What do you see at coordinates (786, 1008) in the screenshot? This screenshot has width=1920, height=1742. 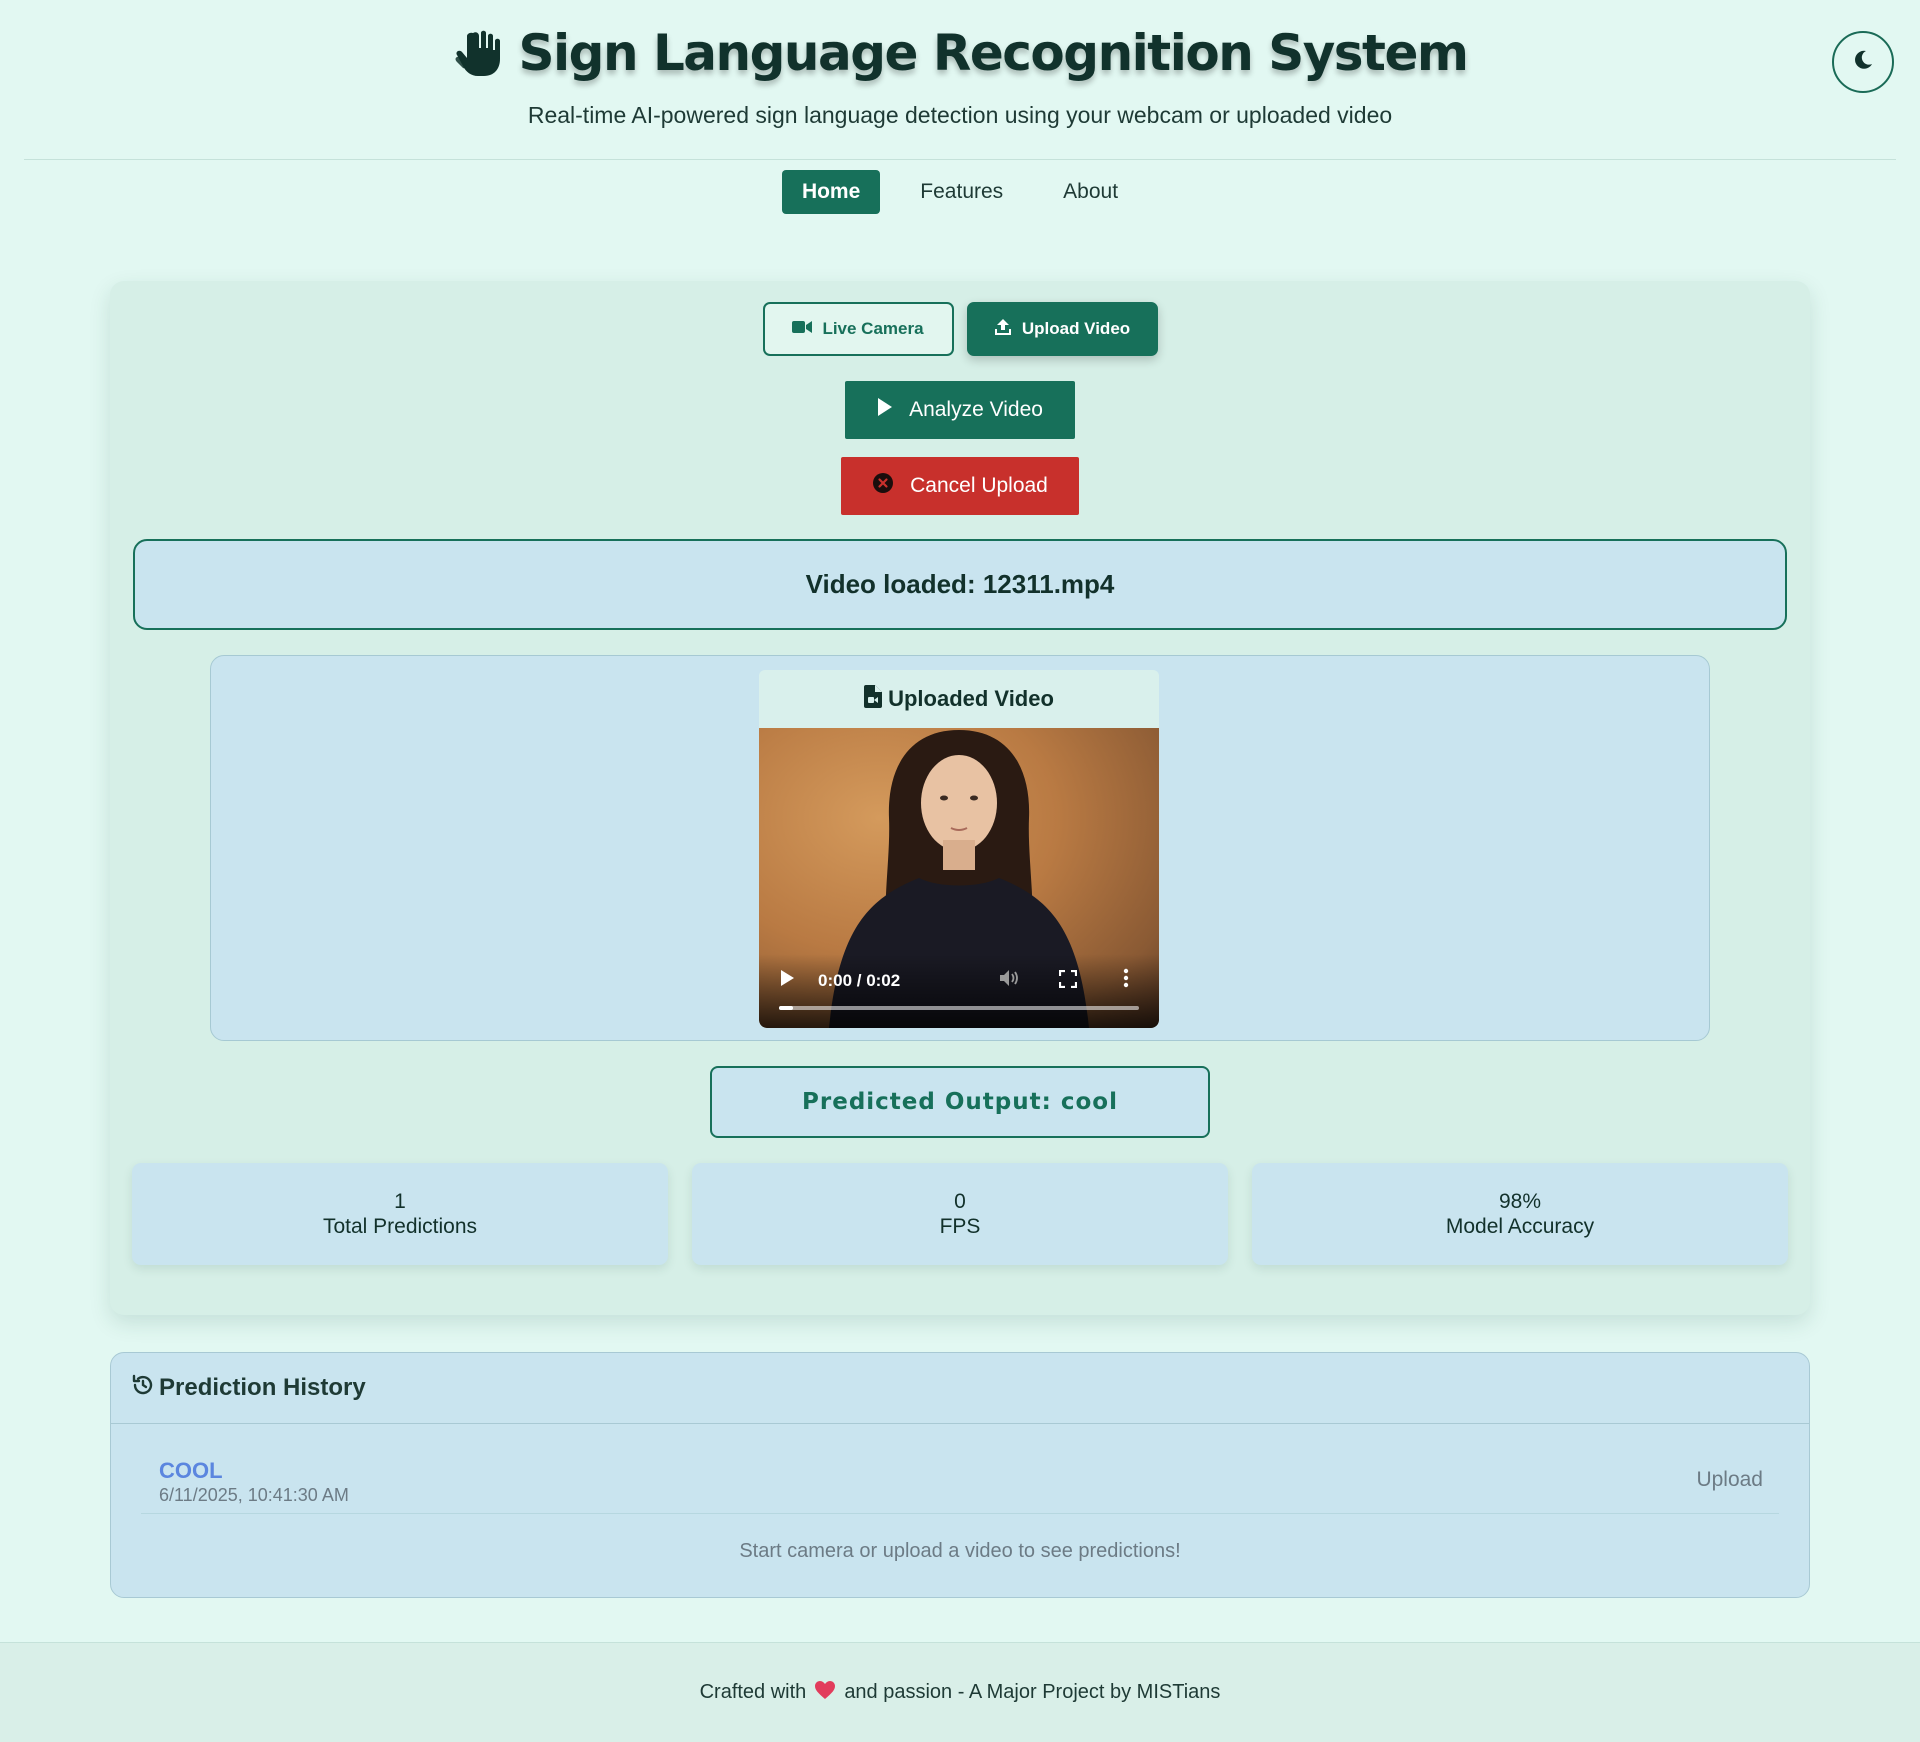 I see `video-progress-fill` at bounding box center [786, 1008].